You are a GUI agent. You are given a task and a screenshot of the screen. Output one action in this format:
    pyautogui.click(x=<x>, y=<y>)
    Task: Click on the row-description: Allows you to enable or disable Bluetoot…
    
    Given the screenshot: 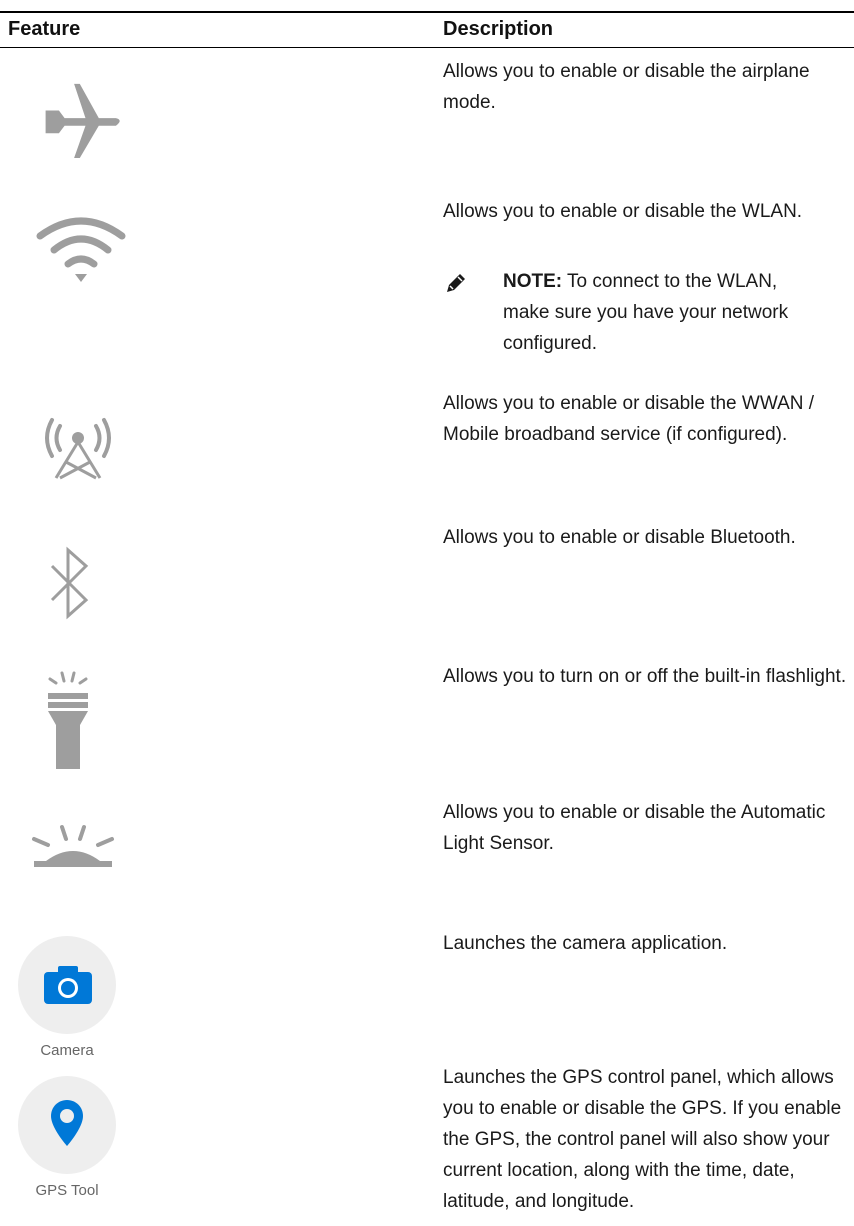 What is the action you would take?
    pyautogui.click(x=619, y=537)
    